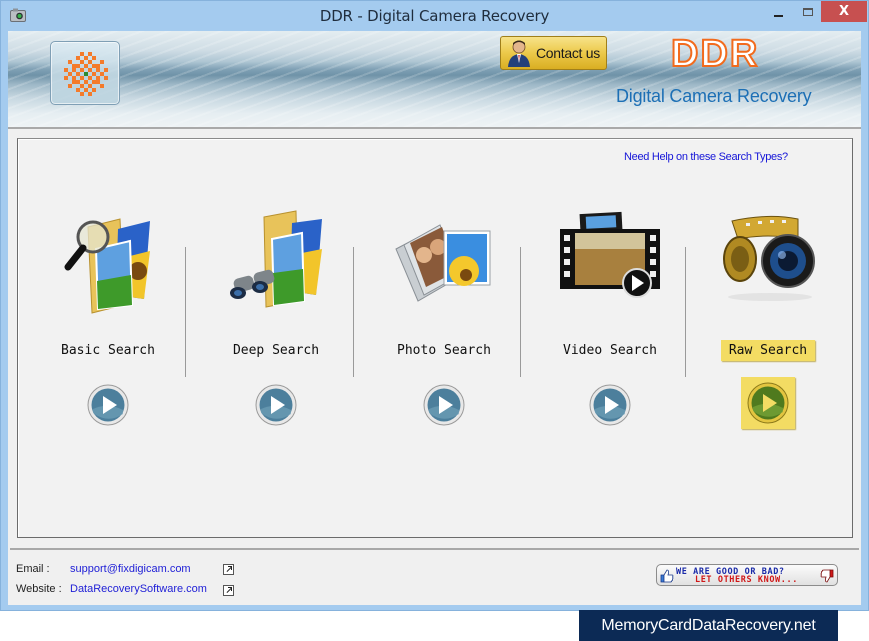 The height and width of the screenshot is (641, 869). I want to click on search-option-basic: Basic Search, so click(108, 319).